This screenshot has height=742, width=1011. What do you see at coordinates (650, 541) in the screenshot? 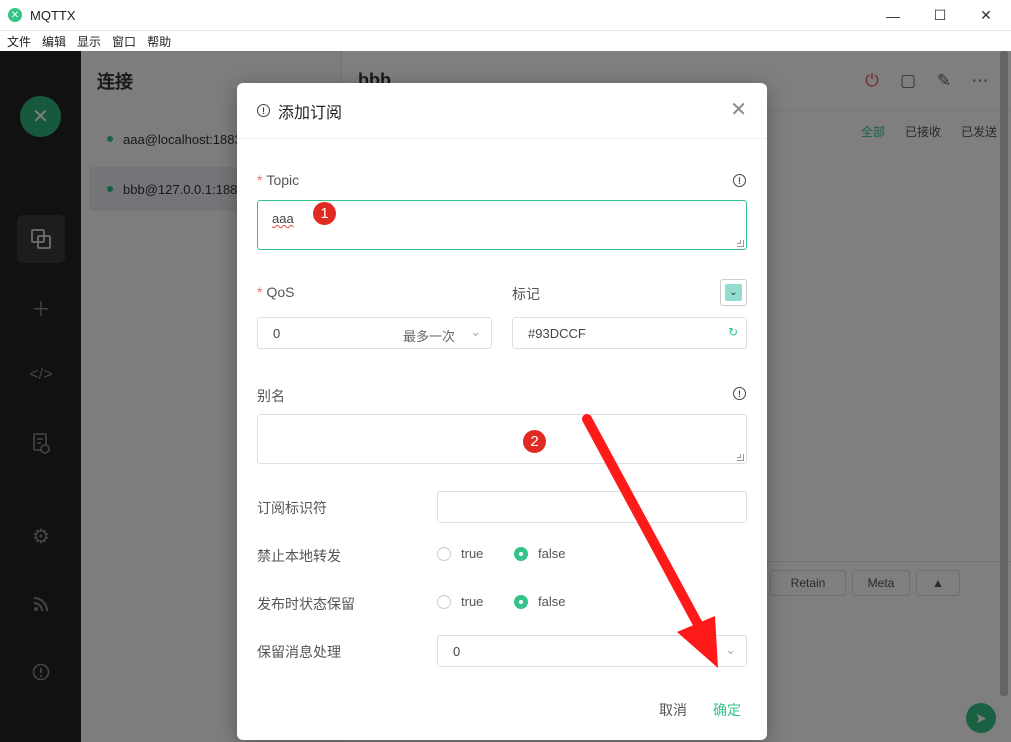
I see `red-arrow-icon` at bounding box center [650, 541].